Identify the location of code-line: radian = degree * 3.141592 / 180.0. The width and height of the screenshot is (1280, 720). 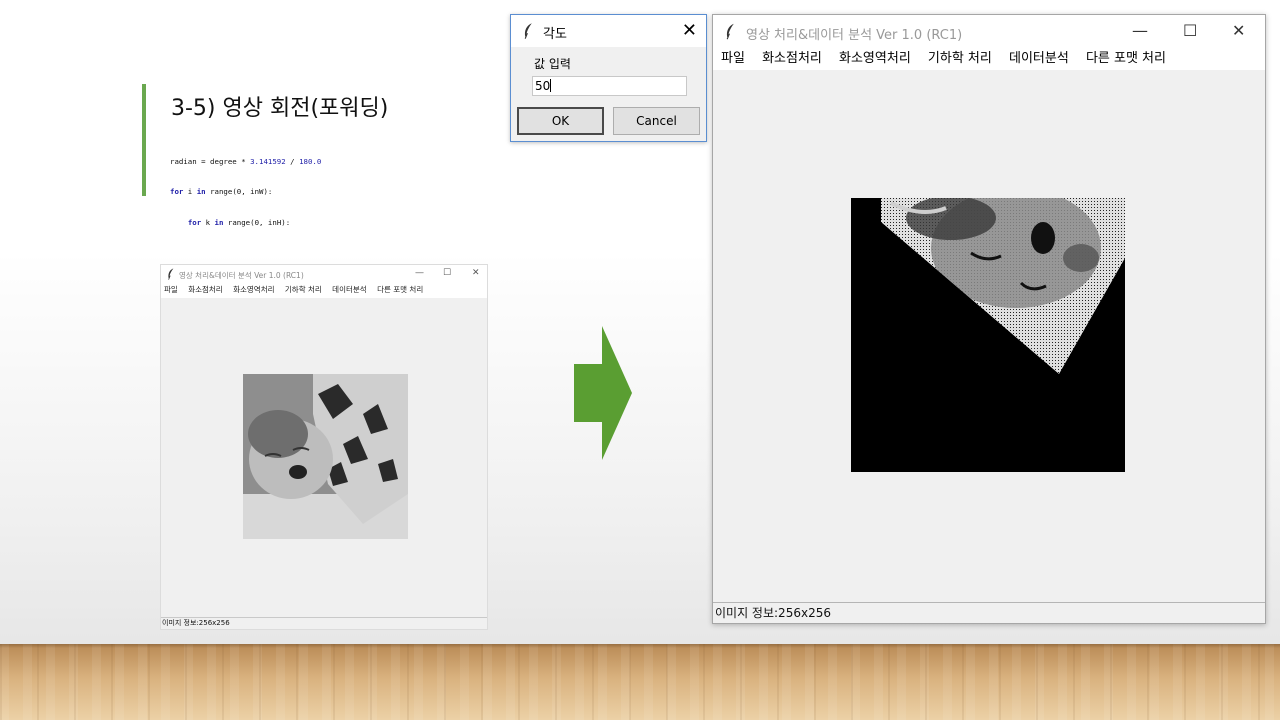
(246, 161).